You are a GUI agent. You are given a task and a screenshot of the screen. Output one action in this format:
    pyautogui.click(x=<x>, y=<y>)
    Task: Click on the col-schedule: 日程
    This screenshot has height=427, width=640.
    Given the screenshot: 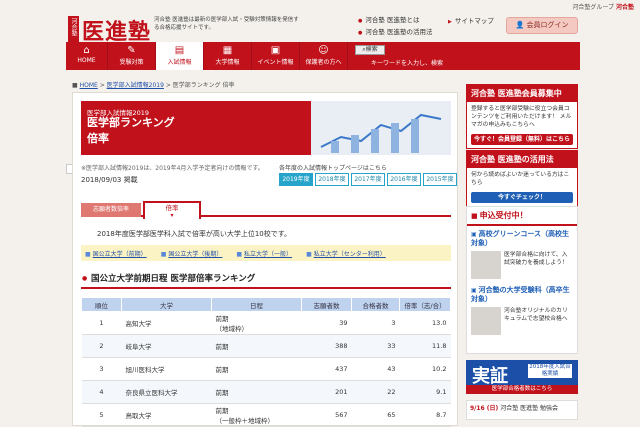 What is the action you would take?
    pyautogui.click(x=256, y=304)
    